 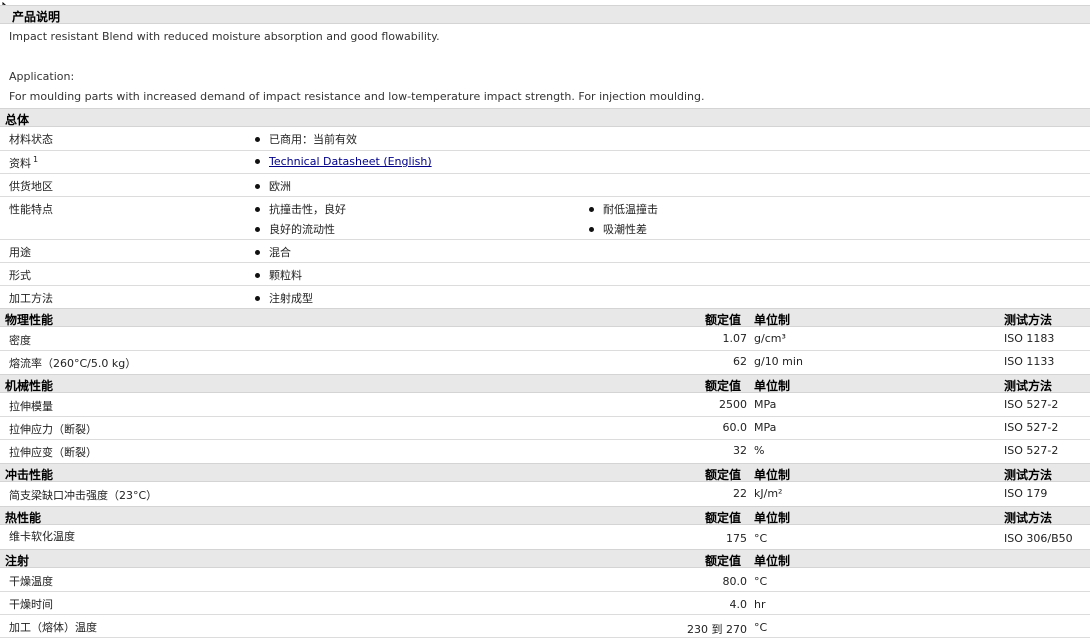 What do you see at coordinates (31, 139) in the screenshot?
I see `row-label: 材料状态` at bounding box center [31, 139].